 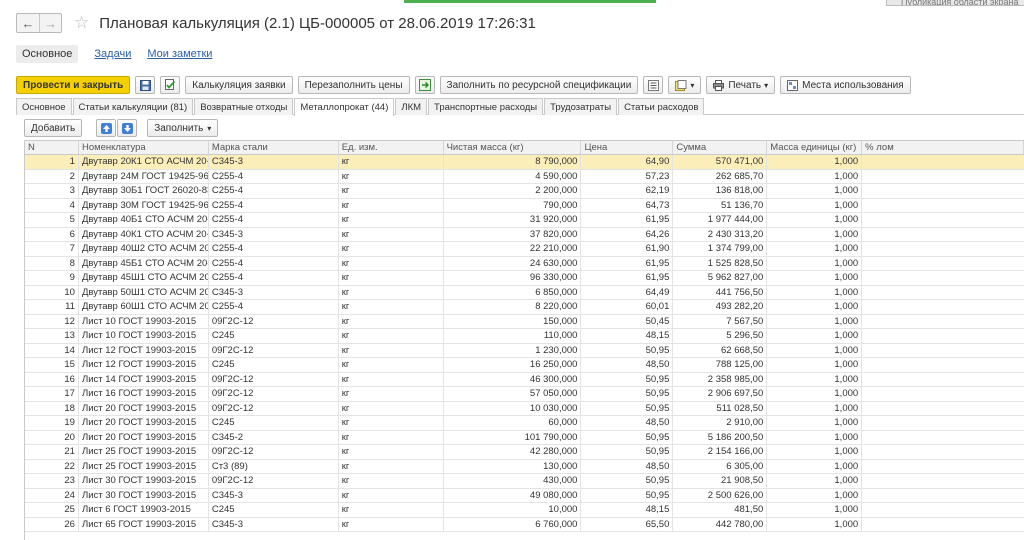 I want to click on row-number: 21, so click(x=52, y=452).